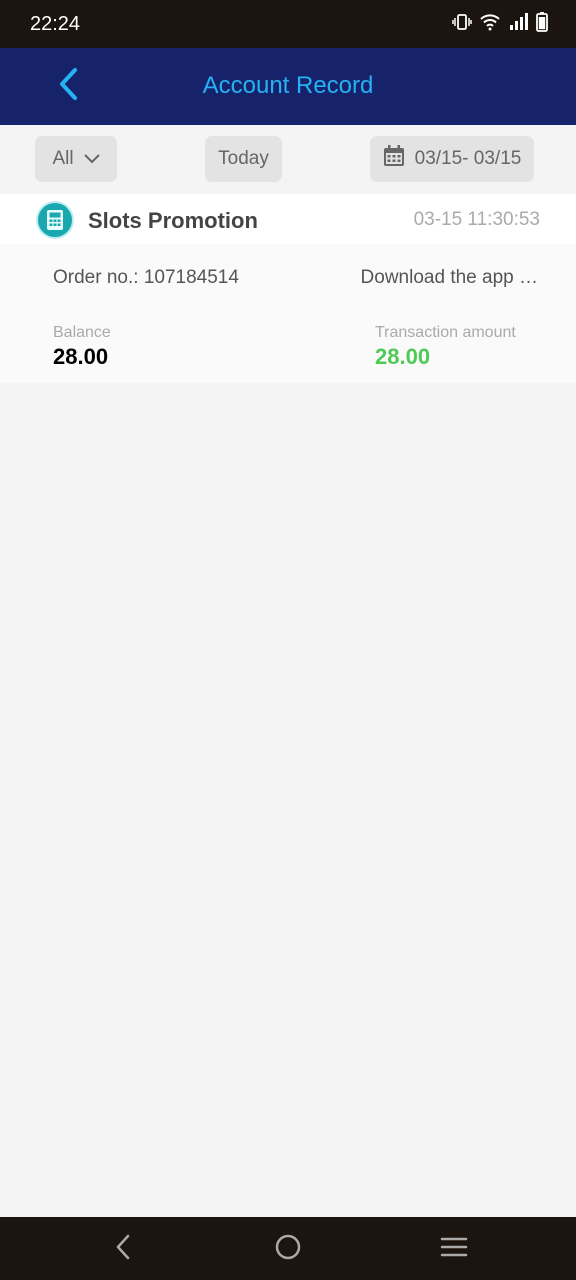  Describe the element at coordinates (462, 22) in the screenshot. I see `vibrate-icon` at that location.